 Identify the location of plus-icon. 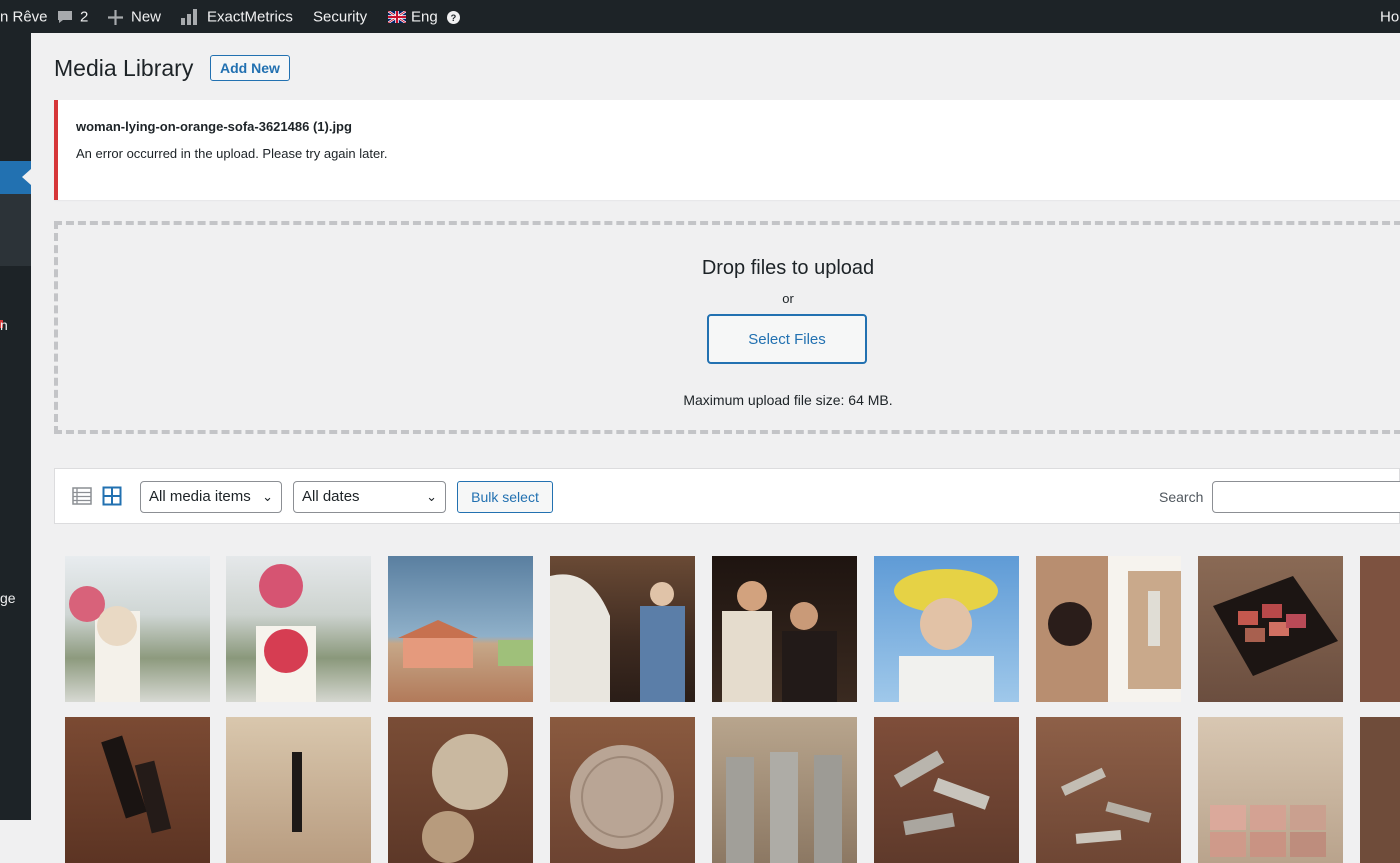
(115, 17).